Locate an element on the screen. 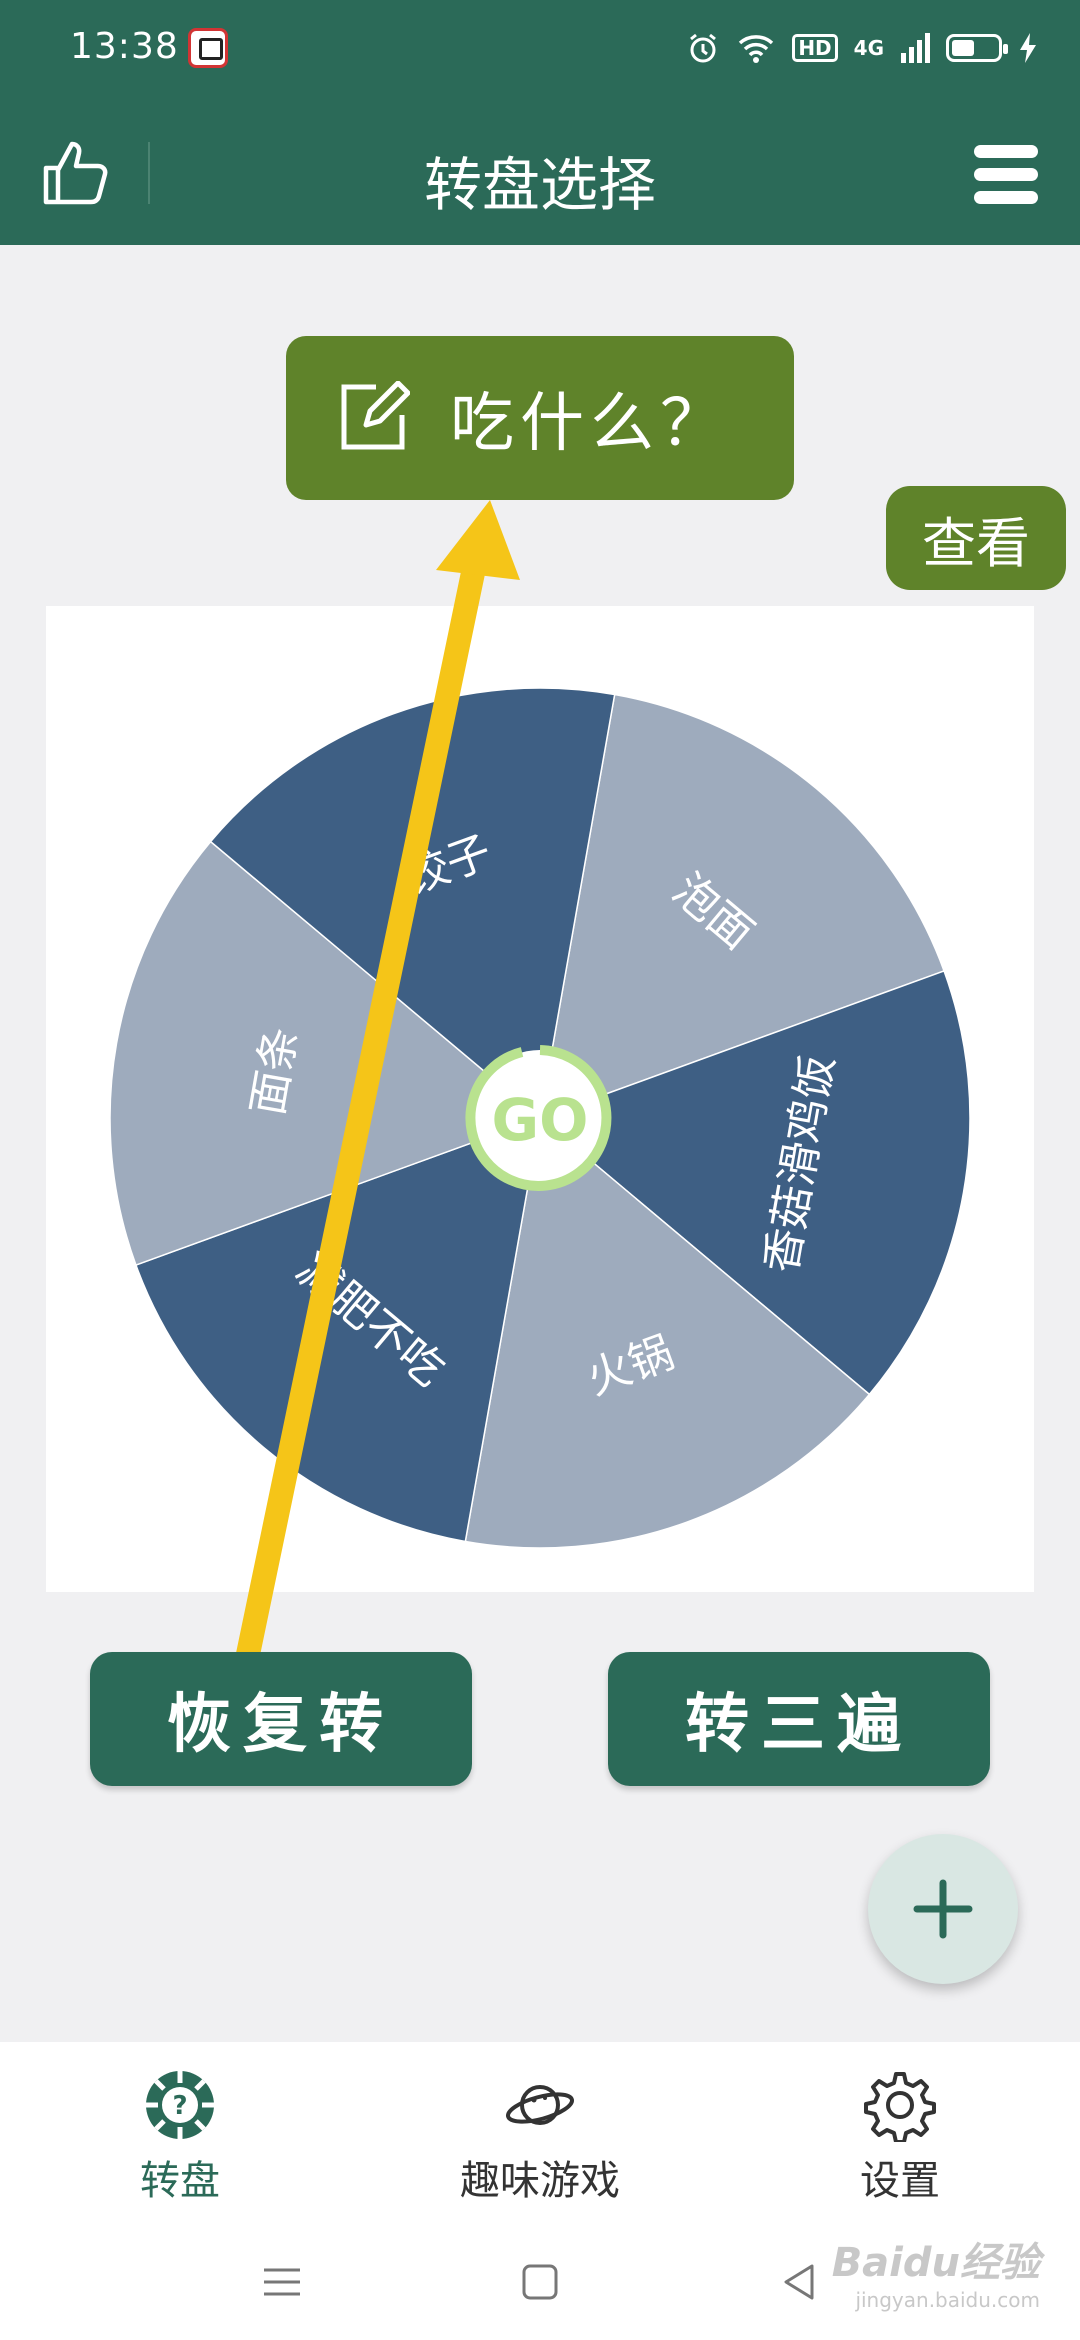  planet-icon is located at coordinates (540, 2105).